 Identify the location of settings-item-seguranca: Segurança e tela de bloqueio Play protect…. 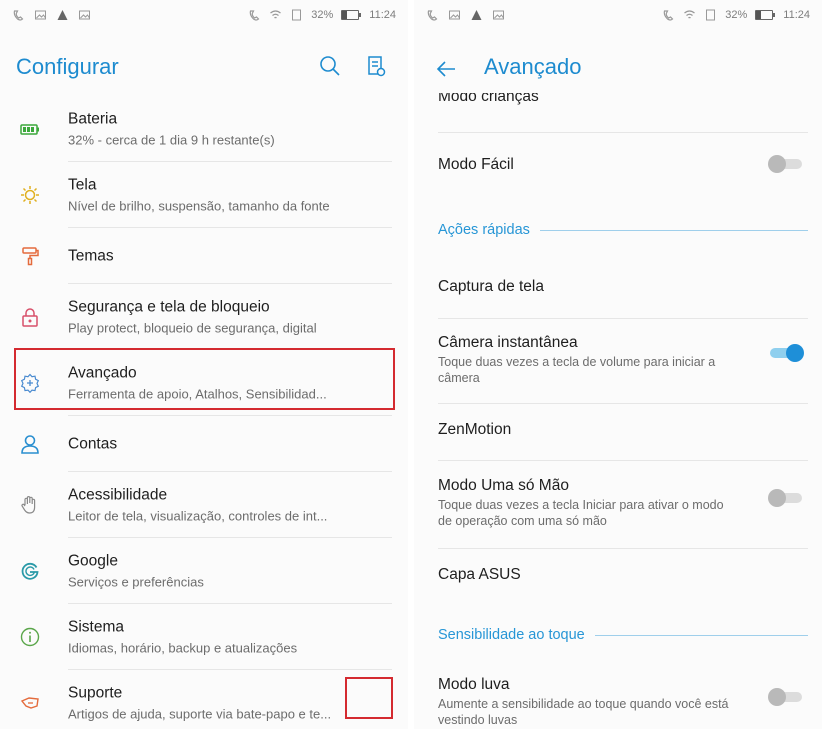
(207, 317).